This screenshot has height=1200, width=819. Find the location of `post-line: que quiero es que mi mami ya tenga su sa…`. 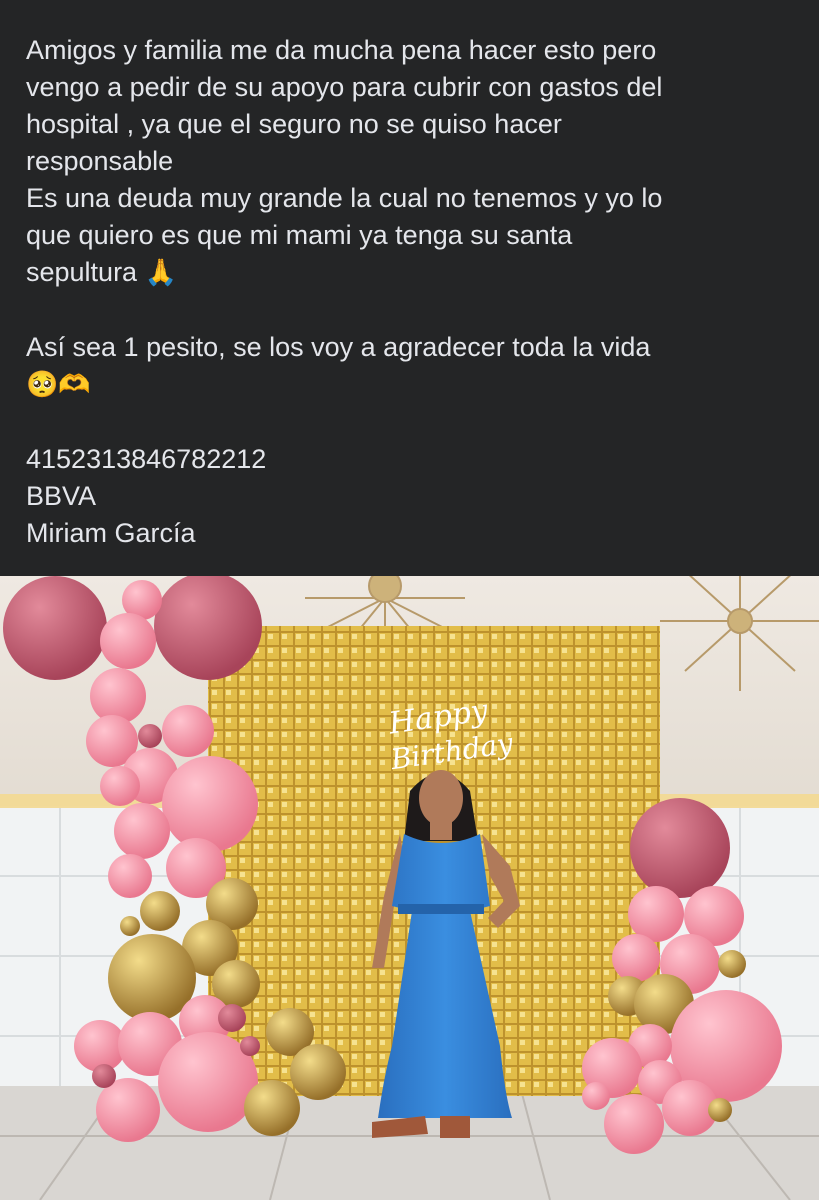

post-line: que quiero es que mi mami ya tenga su sa… is located at coordinates (299, 235).